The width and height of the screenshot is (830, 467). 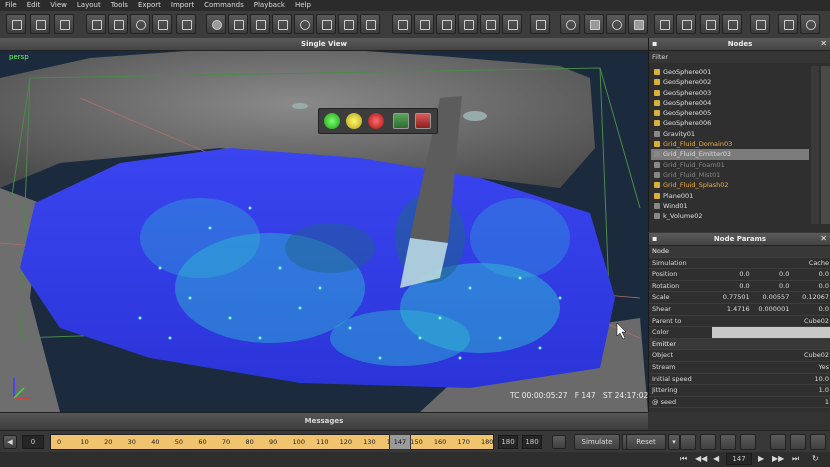 What do you see at coordinates (772, 297) in the screenshot?
I see `param-value: 0.00557` at bounding box center [772, 297].